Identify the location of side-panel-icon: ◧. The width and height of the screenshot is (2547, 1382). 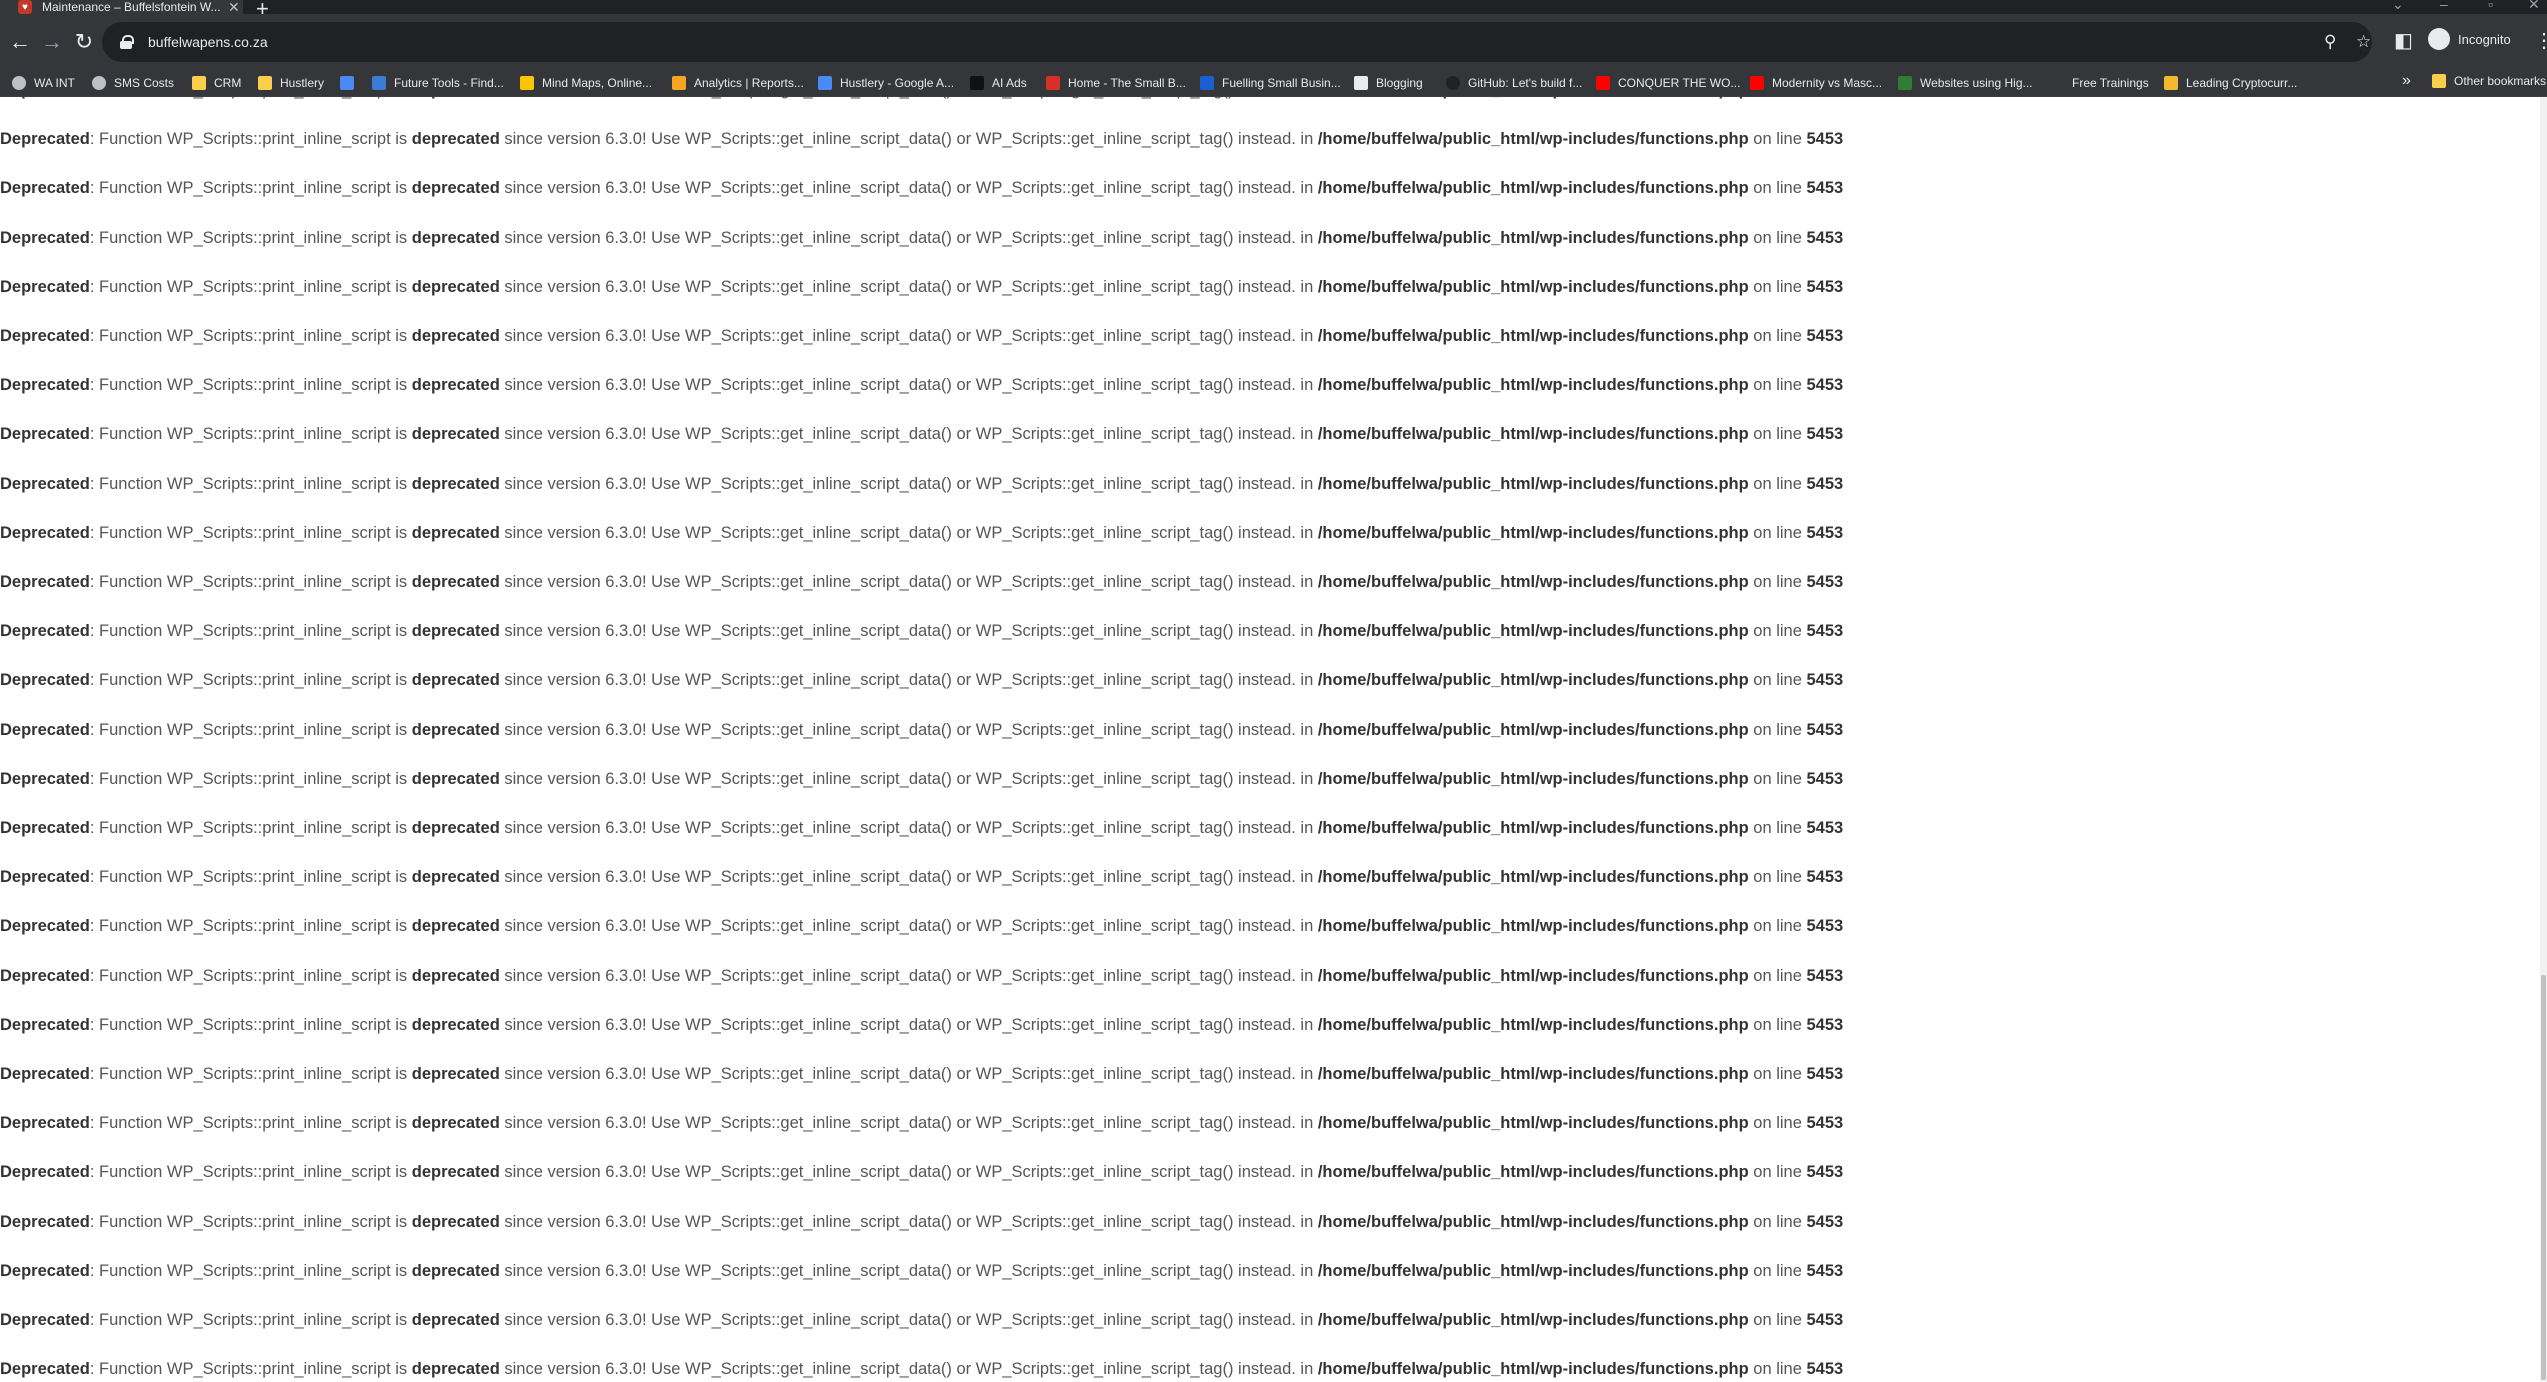
(2403, 40).